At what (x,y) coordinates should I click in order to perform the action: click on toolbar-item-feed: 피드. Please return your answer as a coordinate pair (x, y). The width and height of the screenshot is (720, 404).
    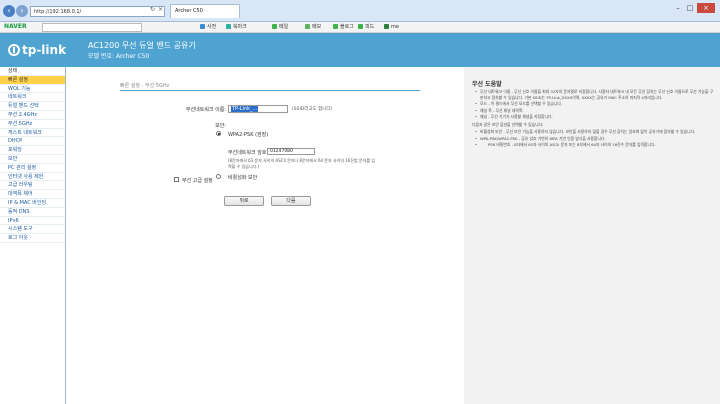
    Looking at the image, I should click on (366, 27).